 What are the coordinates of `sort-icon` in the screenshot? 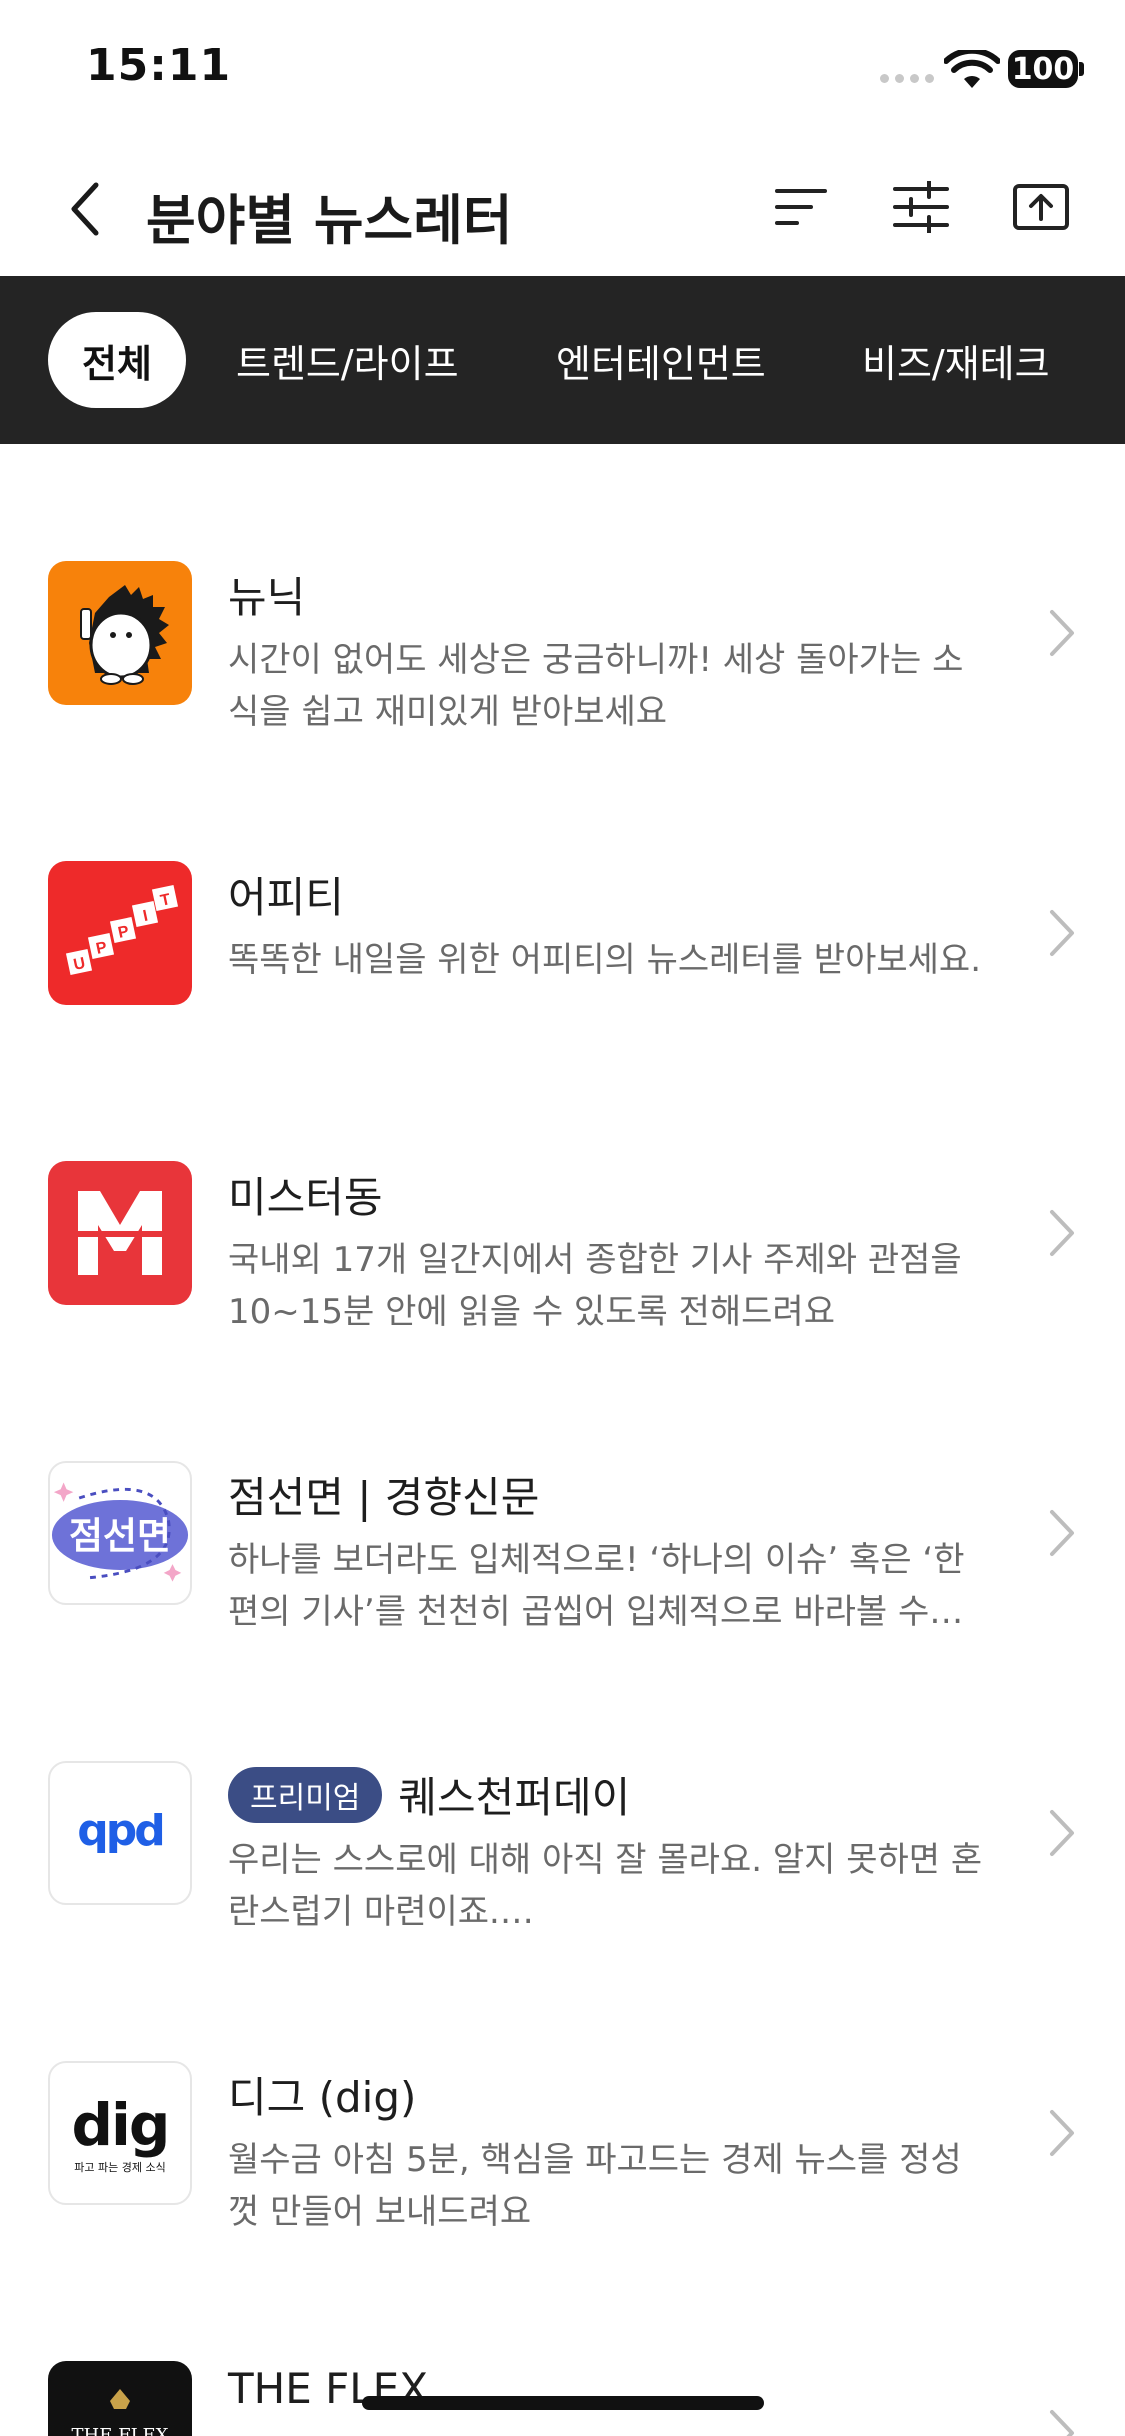 It's located at (801, 207).